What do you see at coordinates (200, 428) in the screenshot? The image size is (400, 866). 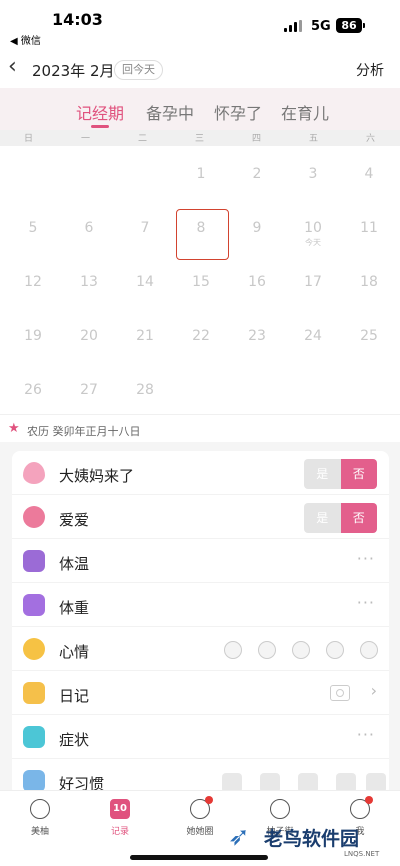 I see `lunar-date-line: ★ 农历 癸卯年正月十八日` at bounding box center [200, 428].